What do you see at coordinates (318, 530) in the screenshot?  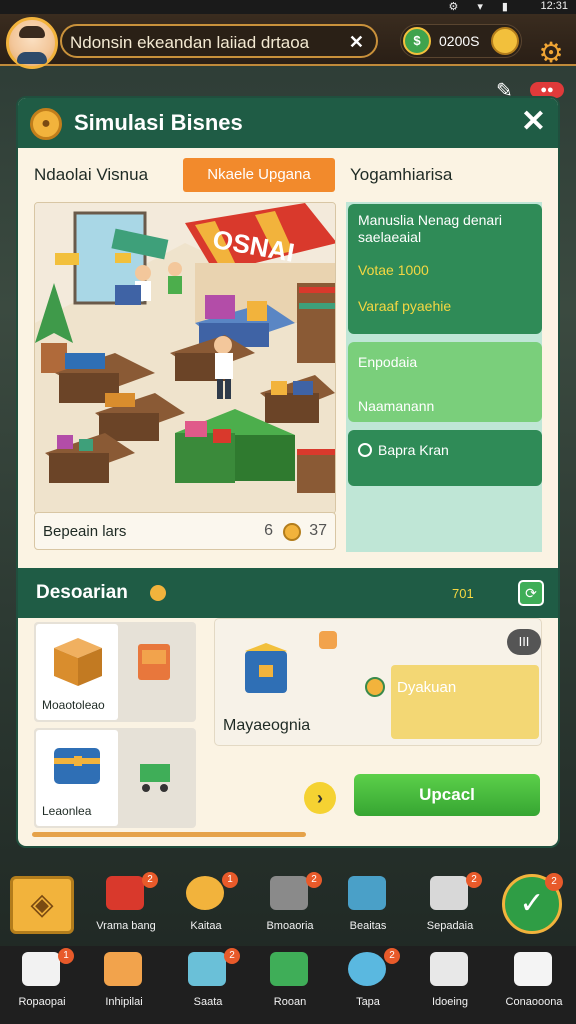 I see `scene-caption-value: 37` at bounding box center [318, 530].